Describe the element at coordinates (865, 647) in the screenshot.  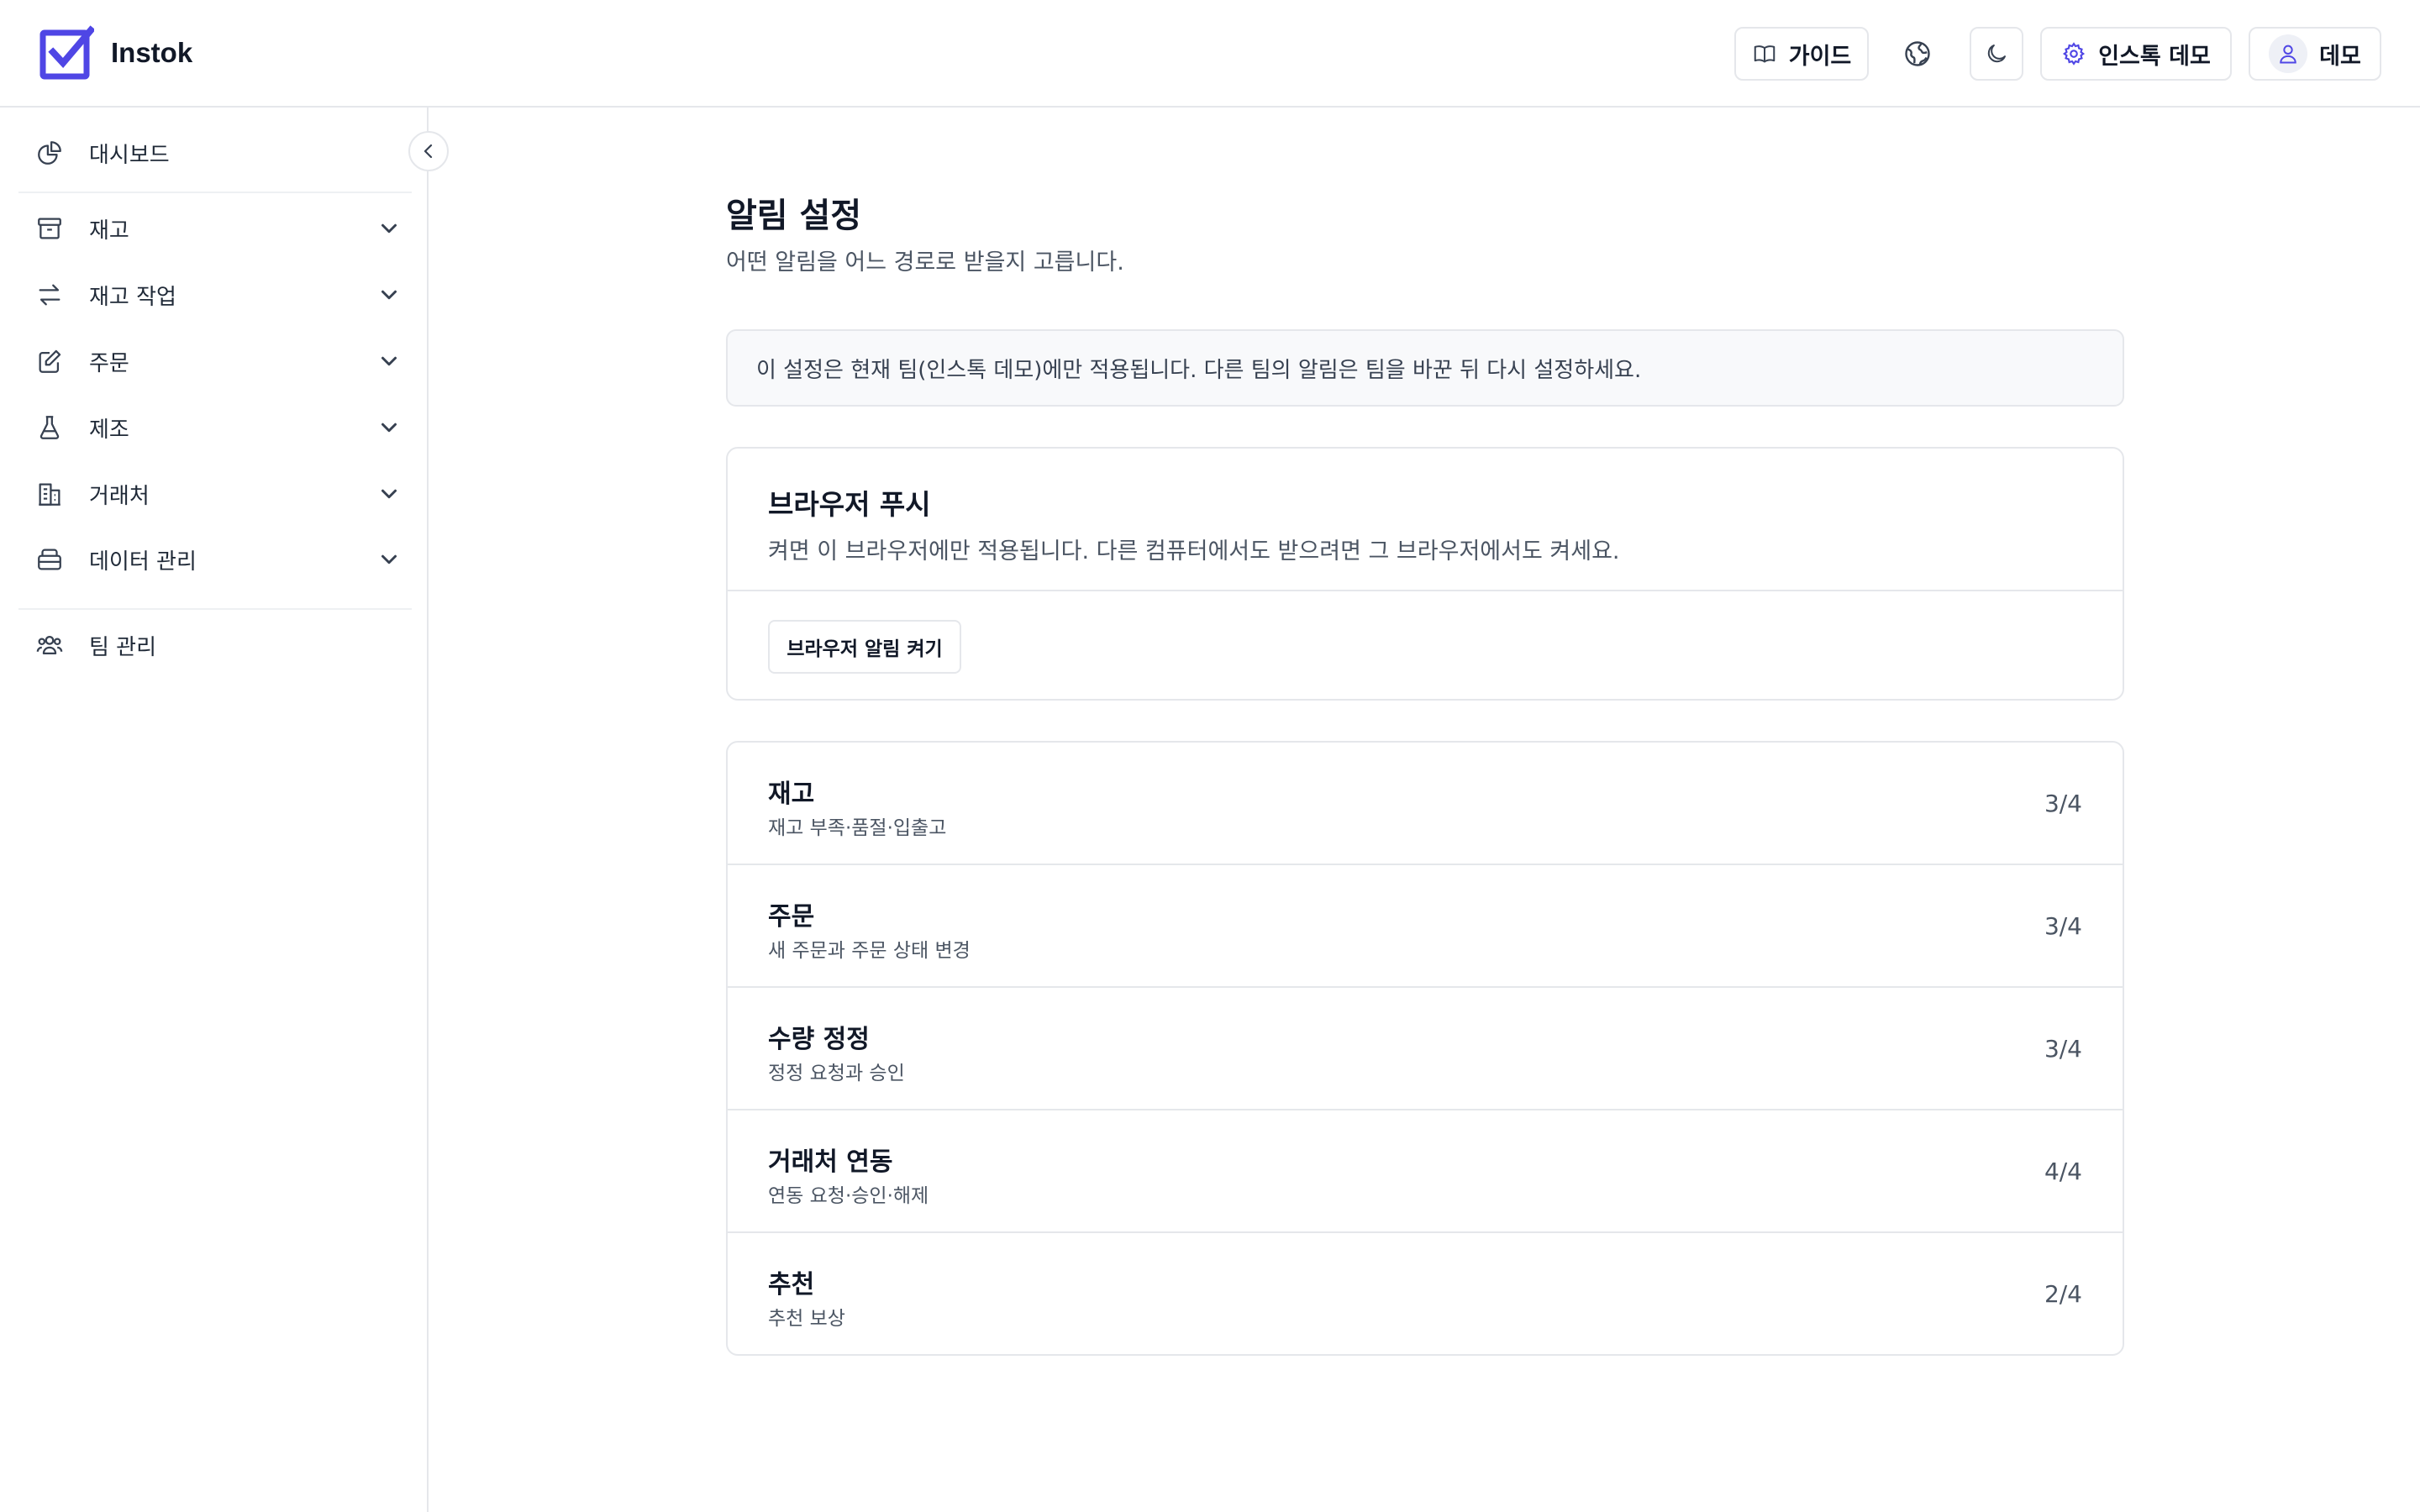
I see `enable-browser-notifications-button: 브라우저 알림 켜기` at that location.